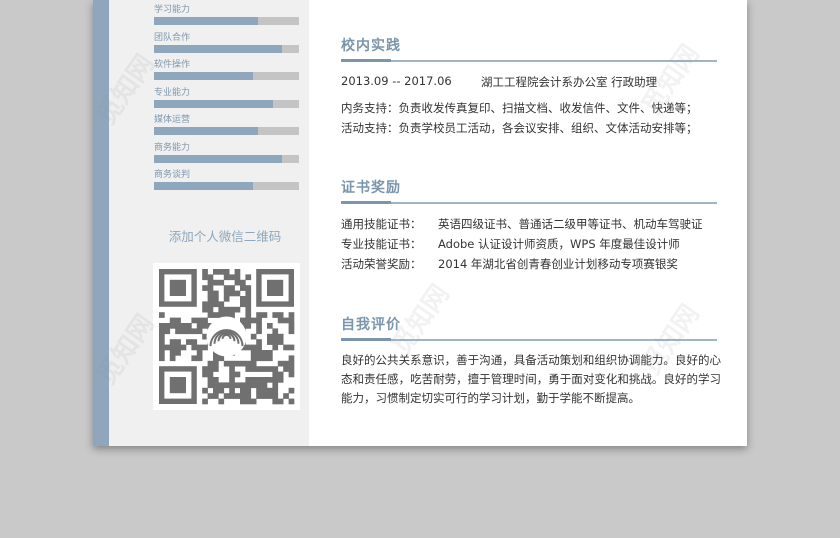 The image size is (840, 538). I want to click on skill-item: 媒体运营, so click(226, 125).